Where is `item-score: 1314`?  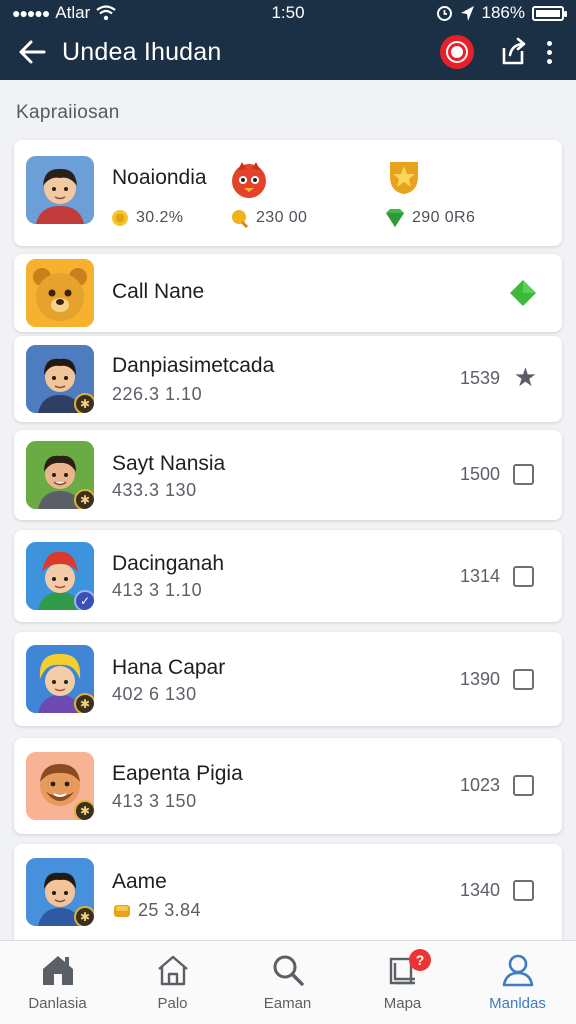
item-score: 1314 is located at coordinates (479, 576).